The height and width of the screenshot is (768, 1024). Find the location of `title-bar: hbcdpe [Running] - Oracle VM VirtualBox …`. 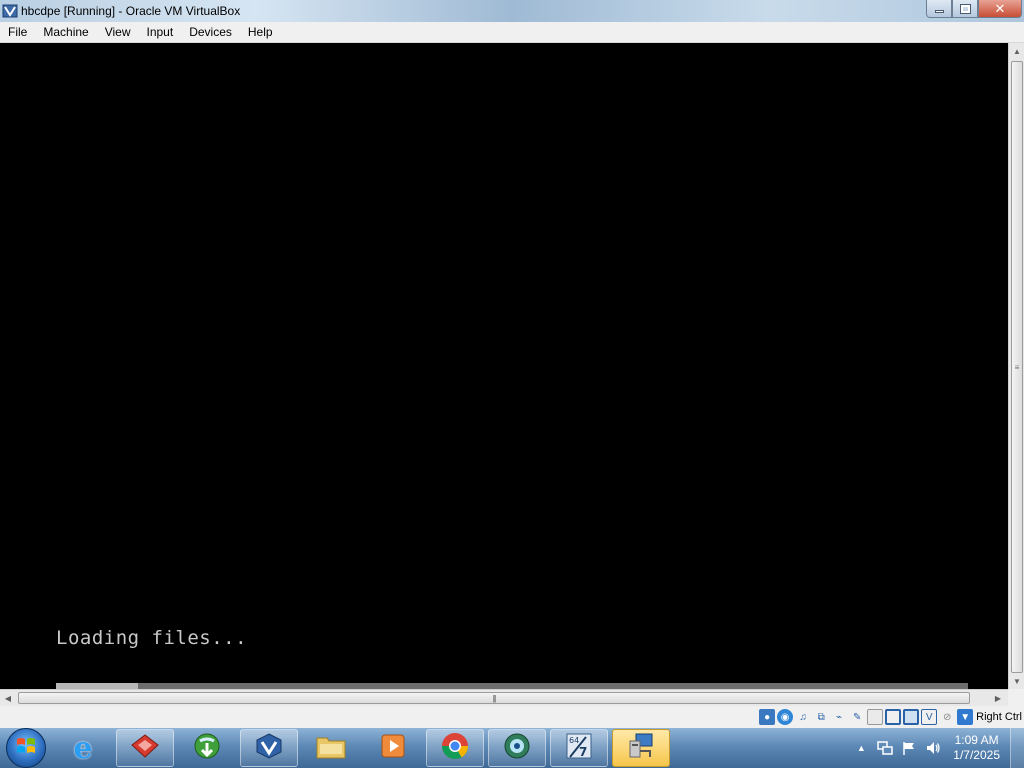

title-bar: hbcdpe [Running] - Oracle VM VirtualBox … is located at coordinates (512, 11).